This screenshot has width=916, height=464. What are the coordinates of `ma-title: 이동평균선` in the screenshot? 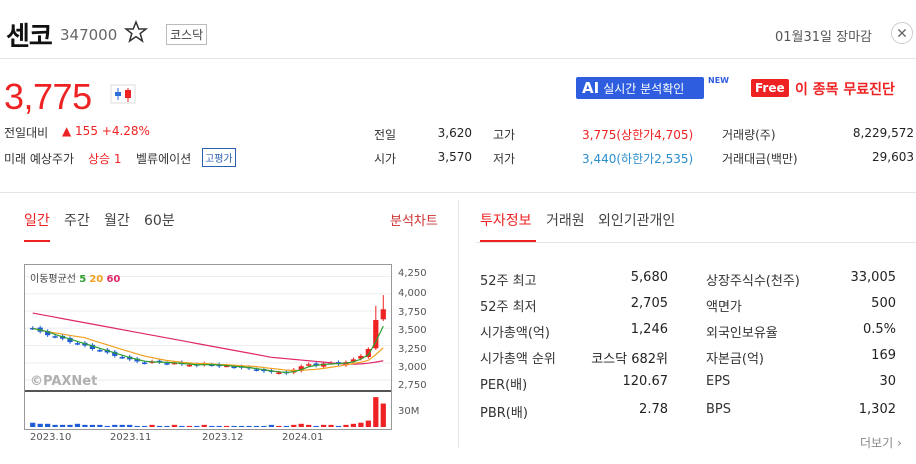 It's located at (53, 279).